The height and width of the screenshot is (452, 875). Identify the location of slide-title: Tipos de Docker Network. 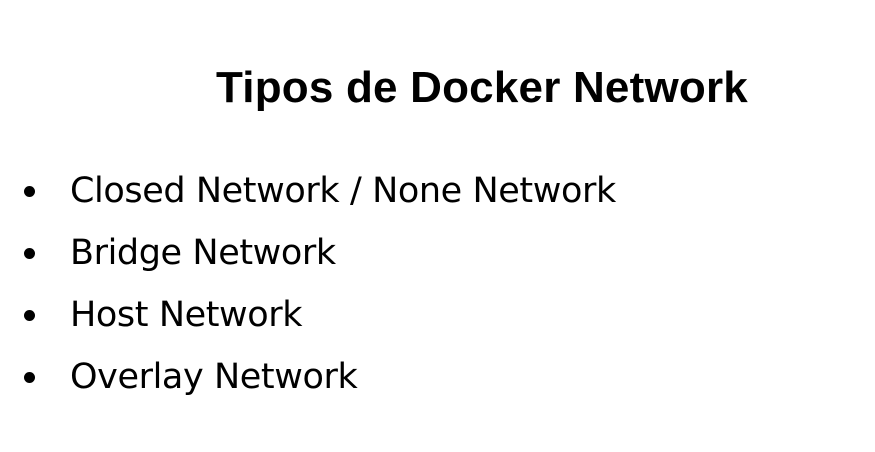
(482, 87).